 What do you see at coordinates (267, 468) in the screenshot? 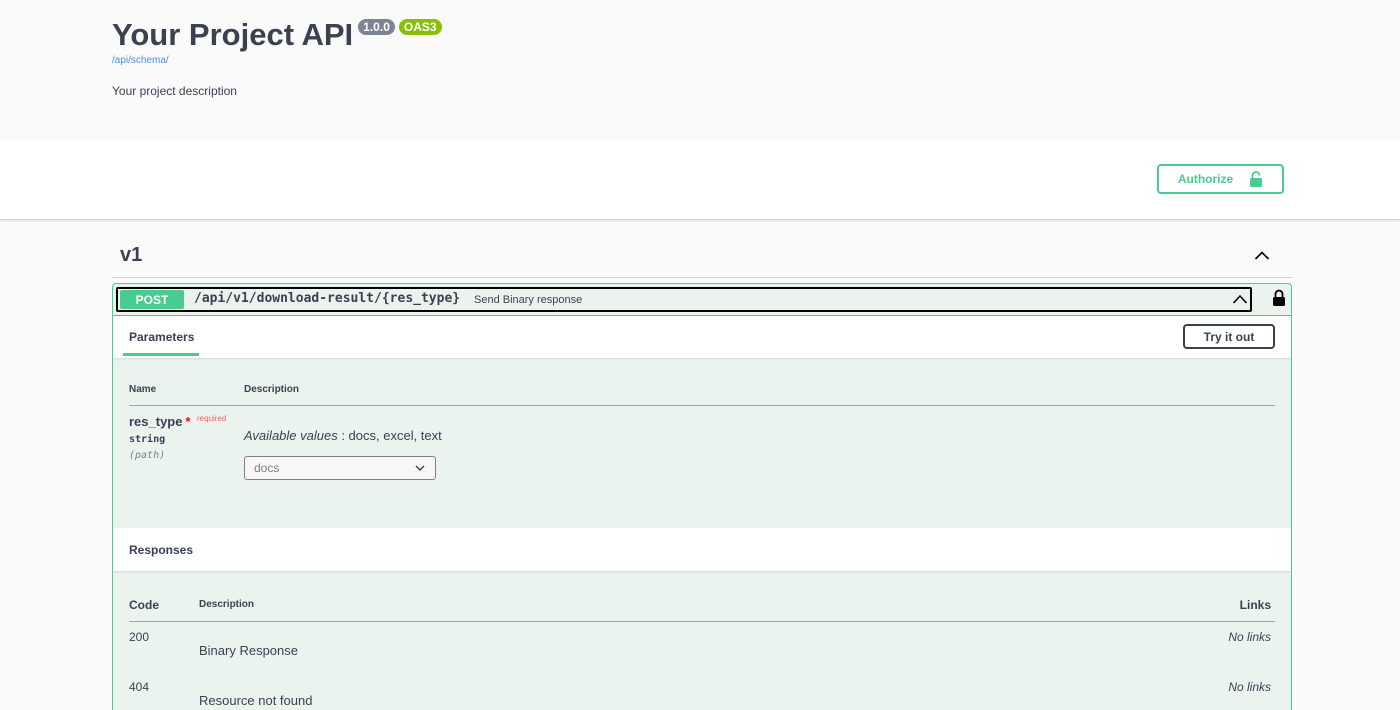
I see `select-value: docs` at bounding box center [267, 468].